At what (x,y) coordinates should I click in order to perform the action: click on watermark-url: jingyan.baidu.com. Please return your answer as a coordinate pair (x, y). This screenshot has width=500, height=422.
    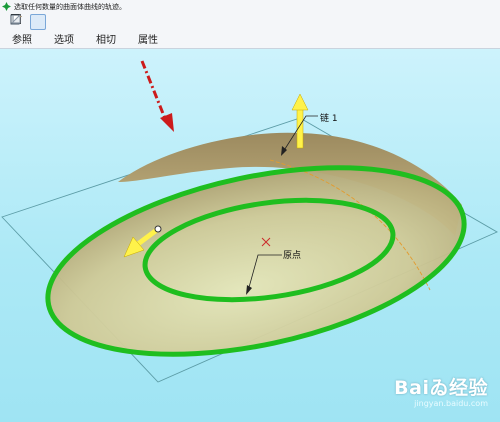
    Looking at the image, I should click on (451, 403).